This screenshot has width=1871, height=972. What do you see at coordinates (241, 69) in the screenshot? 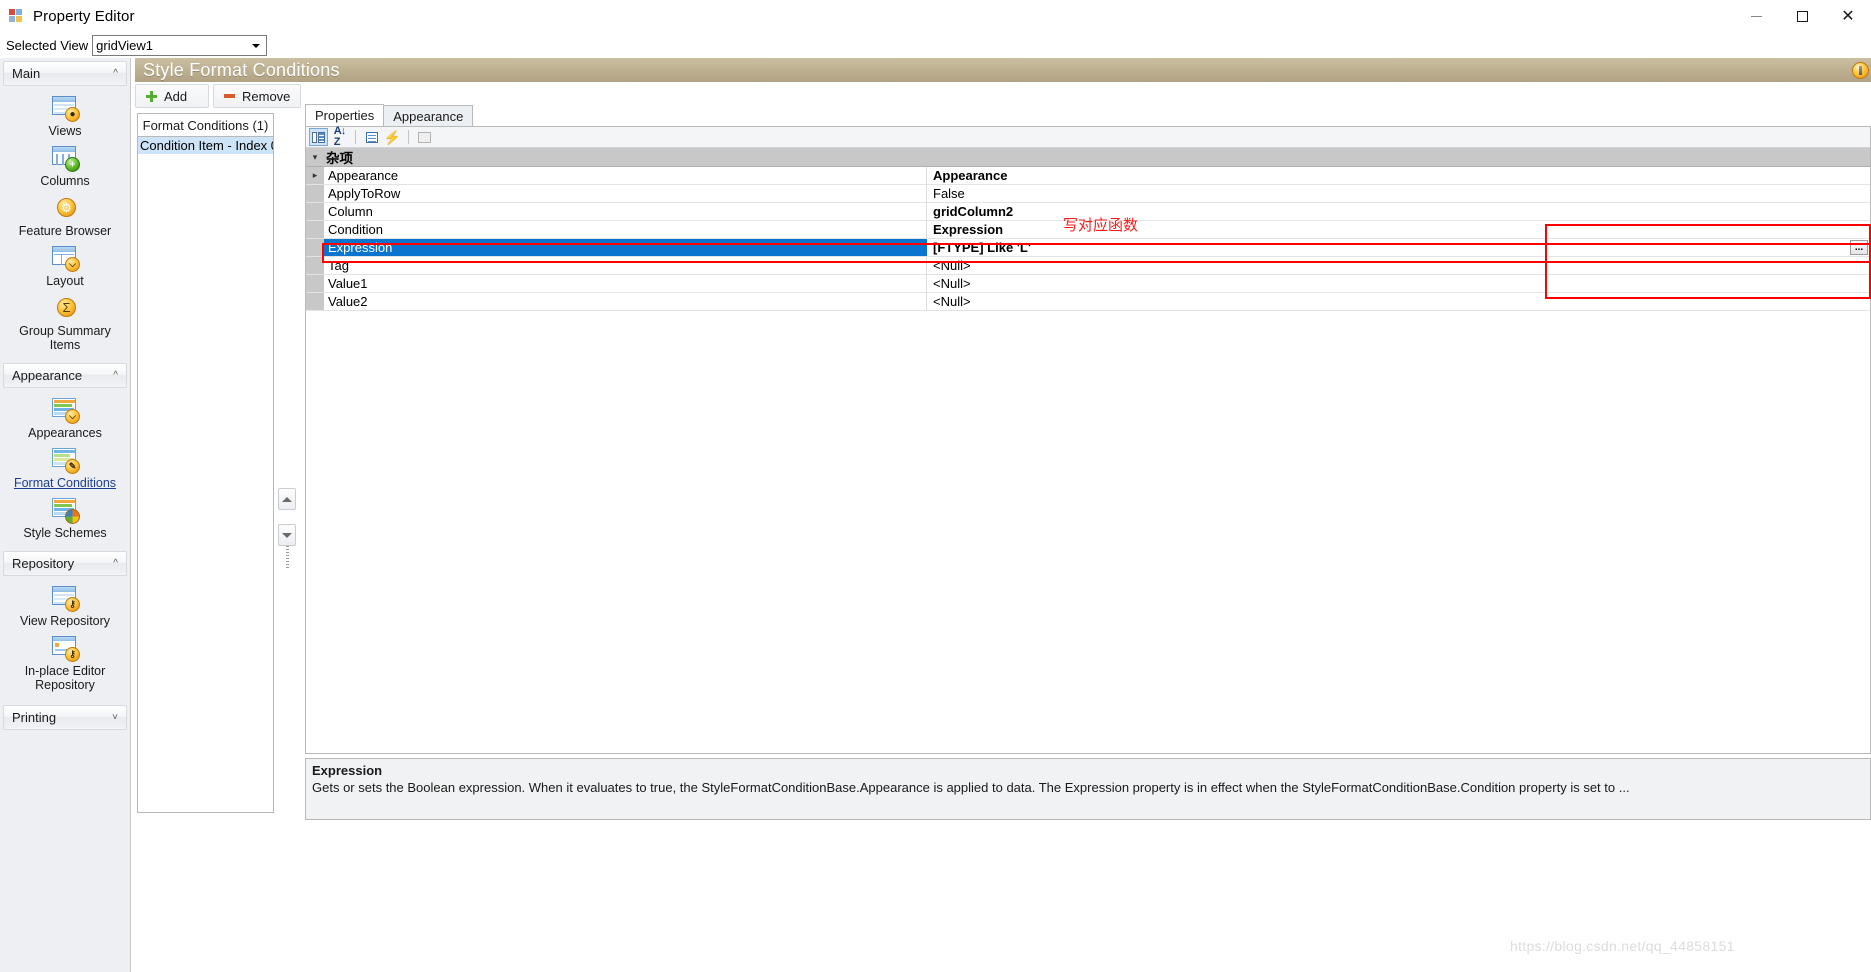
I see `page-title: Style Format Conditions` at bounding box center [241, 69].